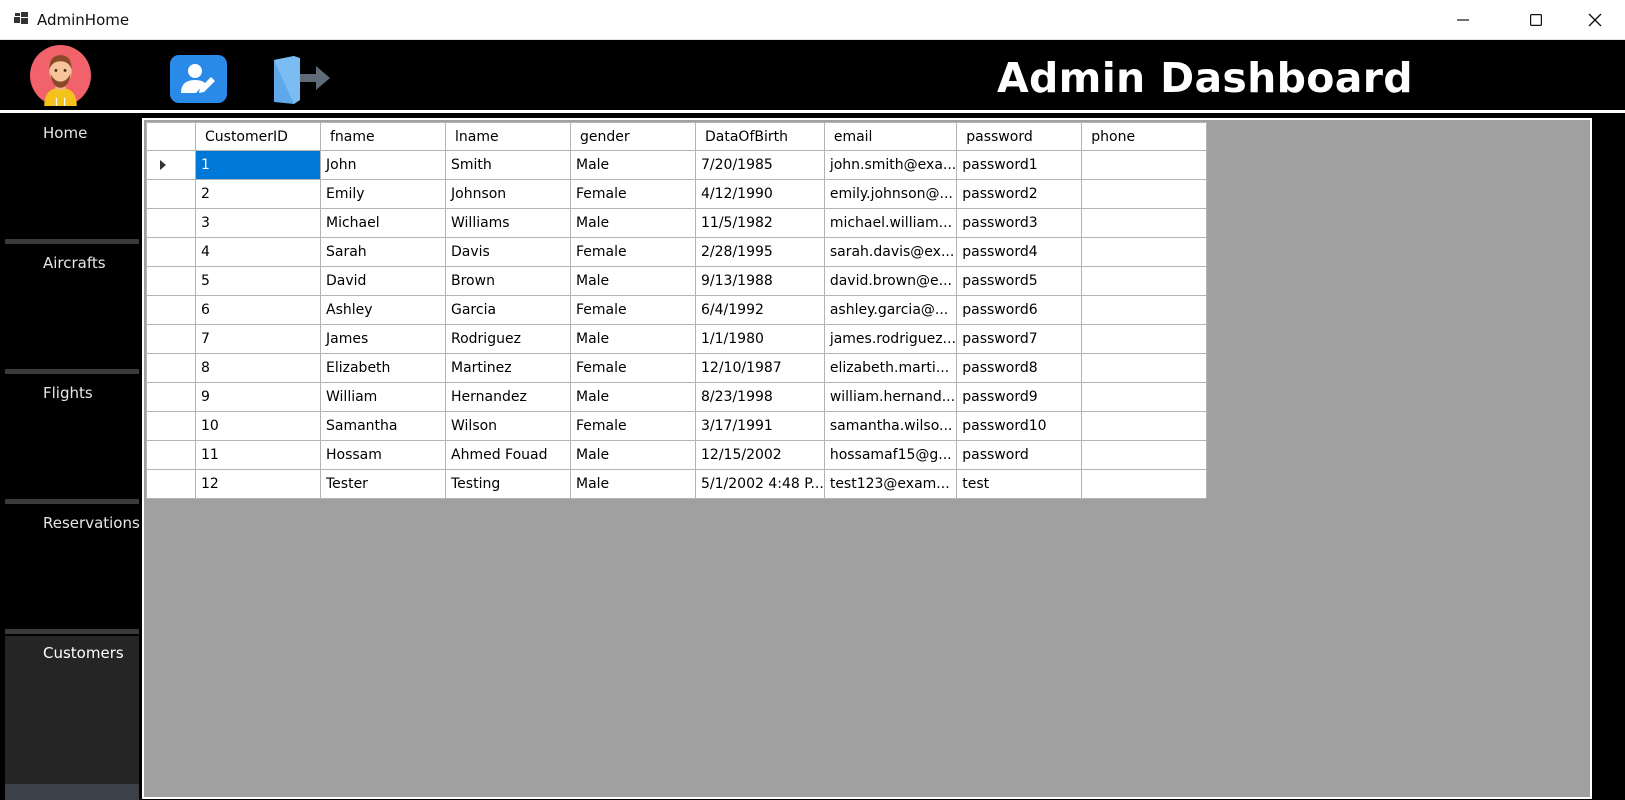 The height and width of the screenshot is (800, 1625). What do you see at coordinates (303, 79) in the screenshot?
I see `logout-icon` at bounding box center [303, 79].